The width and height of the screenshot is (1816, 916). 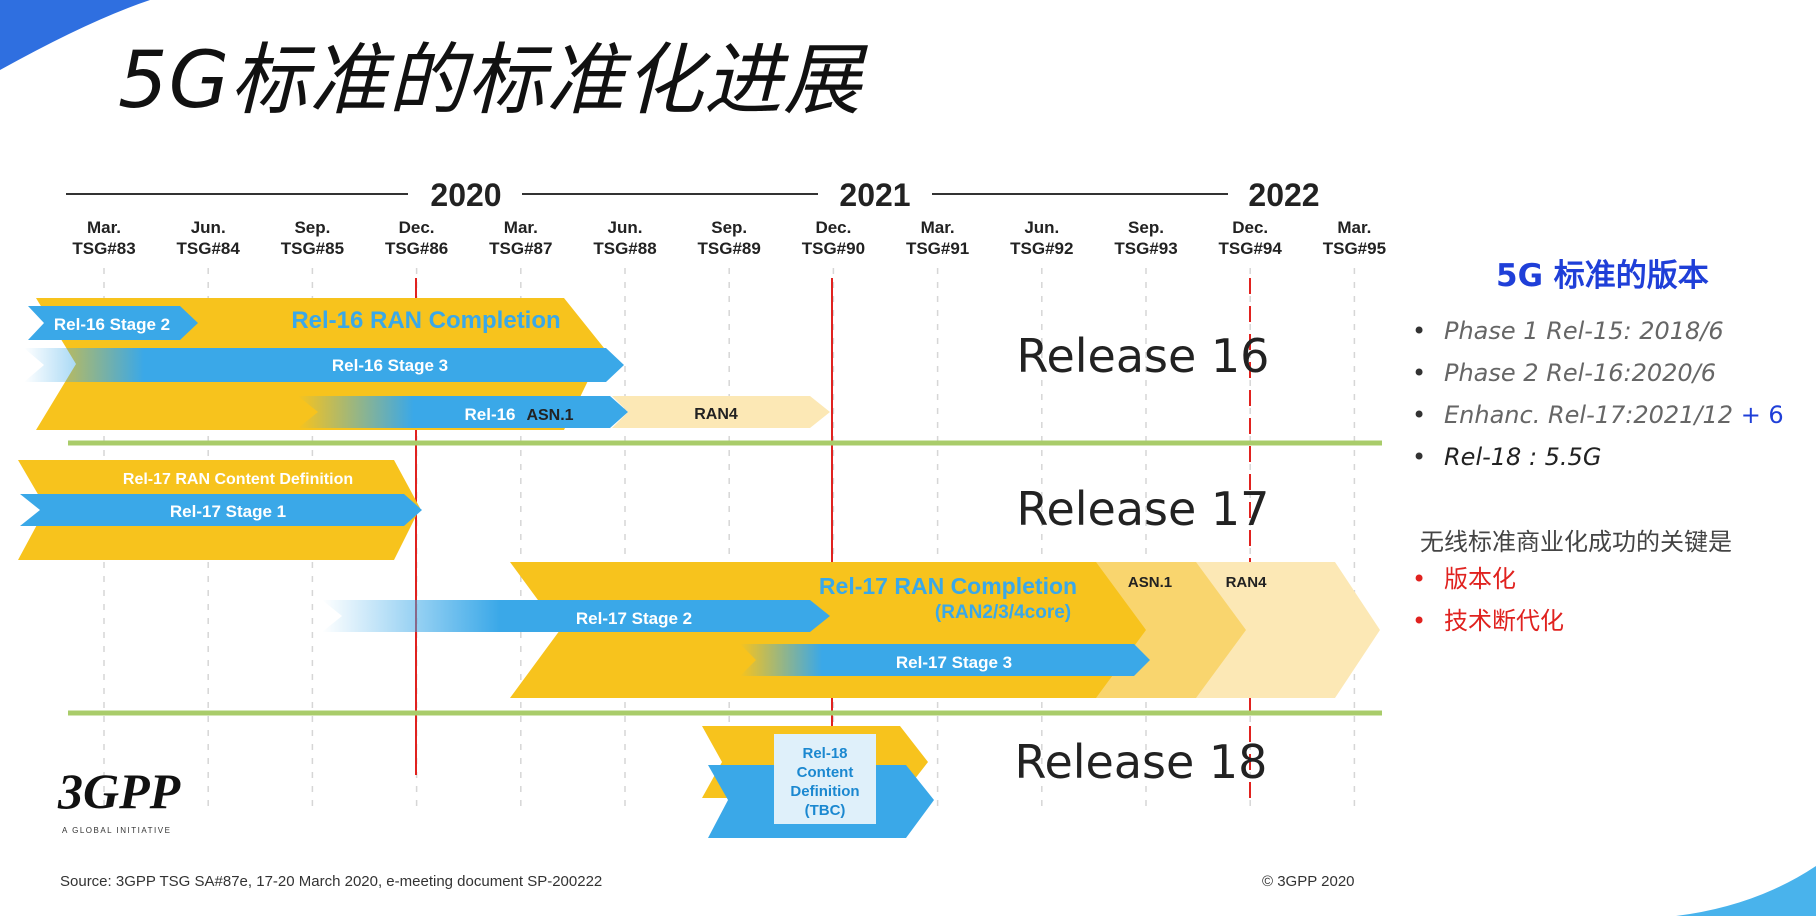 I want to click on rel16-ran4-label: RAN4, so click(x=716, y=414).